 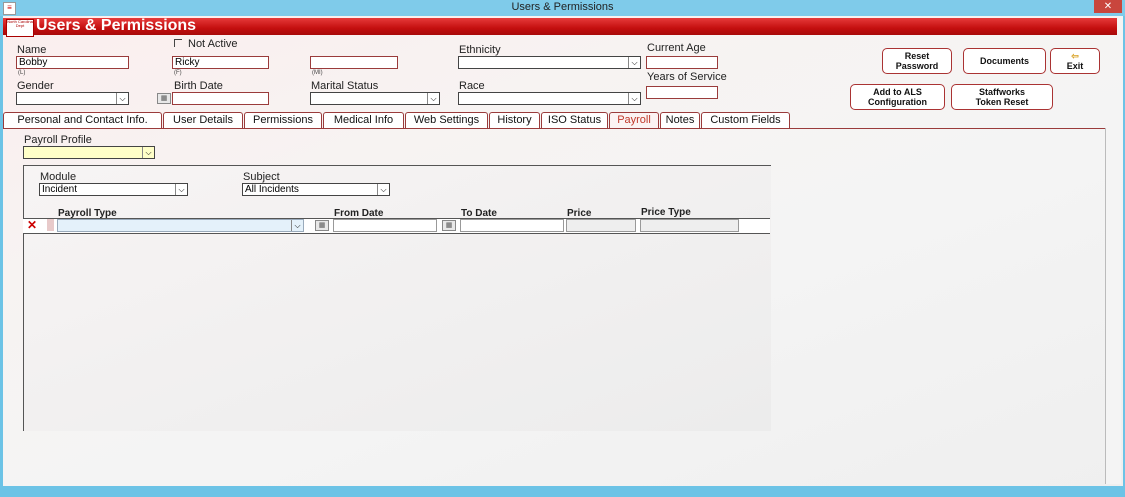 I want to click on price-type-field, so click(x=689, y=225).